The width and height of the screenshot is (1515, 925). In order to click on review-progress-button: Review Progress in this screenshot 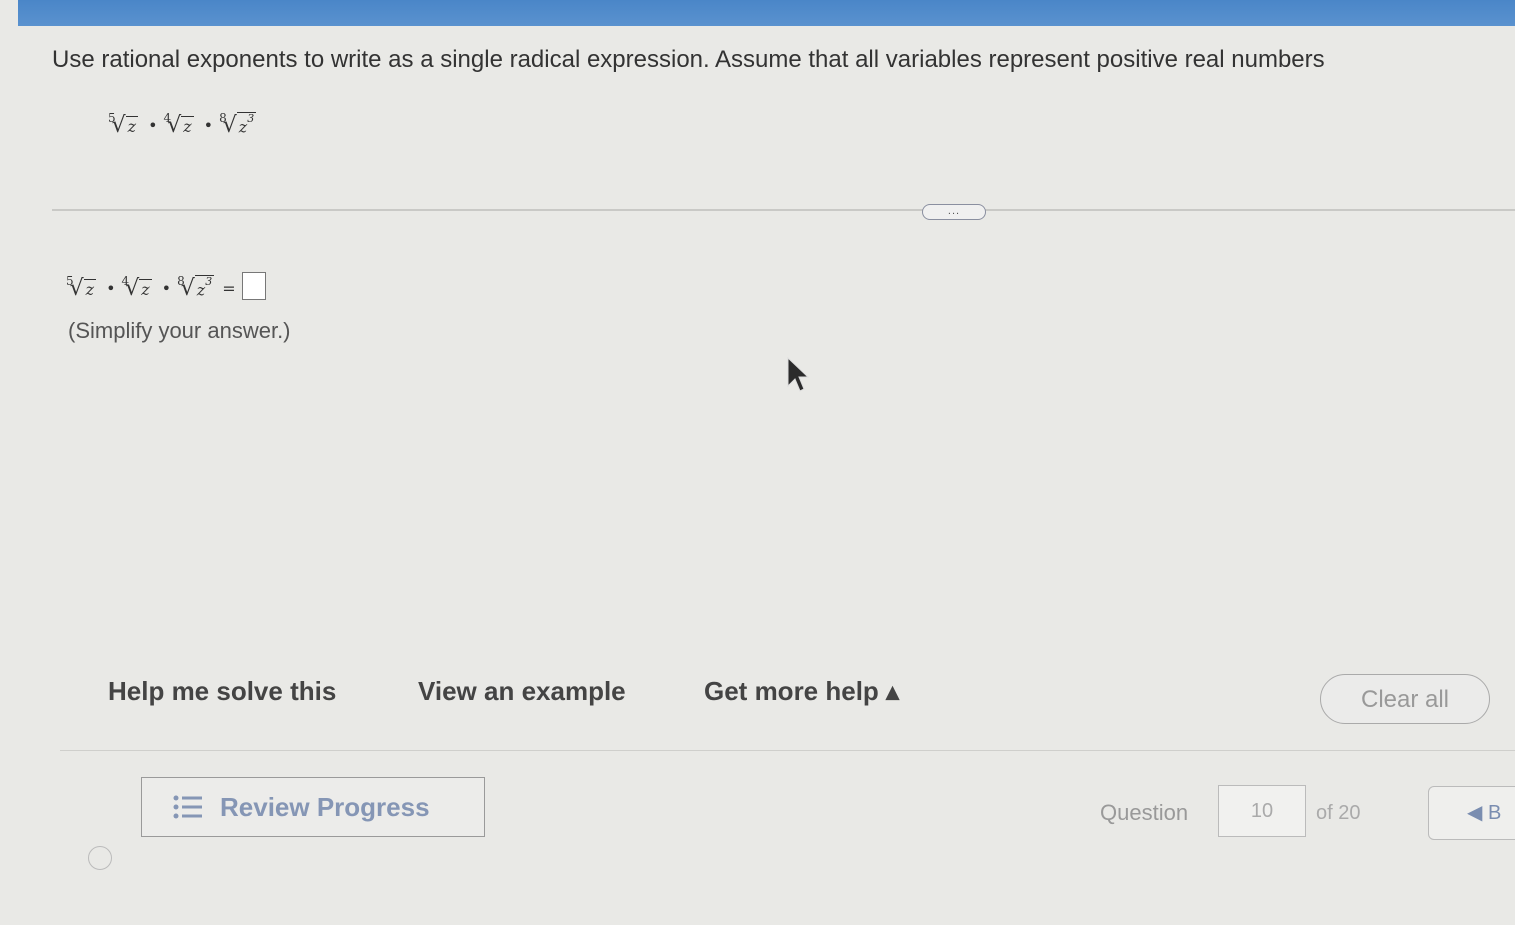, I will do `click(313, 807)`.